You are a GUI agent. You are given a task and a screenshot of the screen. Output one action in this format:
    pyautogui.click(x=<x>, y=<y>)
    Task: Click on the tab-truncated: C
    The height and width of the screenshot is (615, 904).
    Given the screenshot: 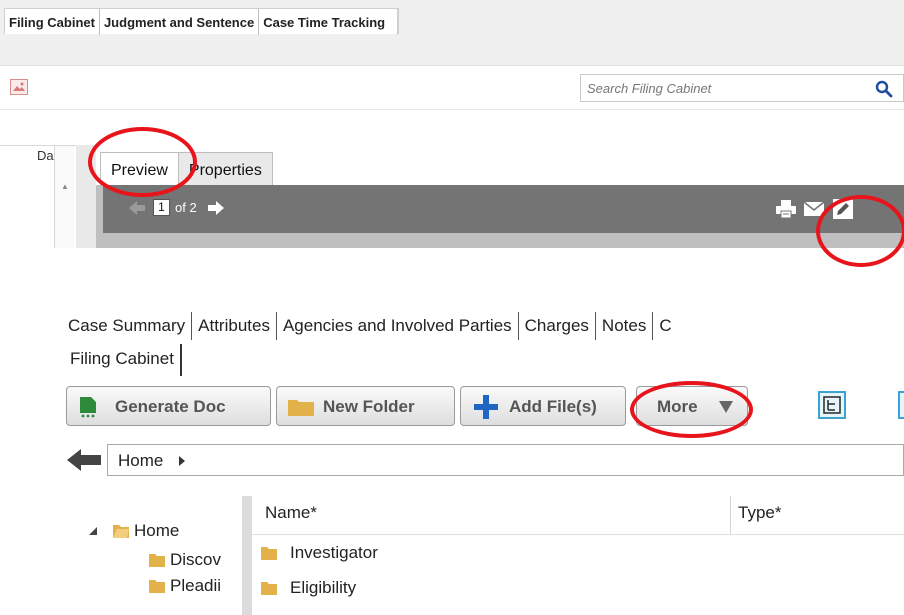 What is the action you would take?
    pyautogui.click(x=665, y=326)
    